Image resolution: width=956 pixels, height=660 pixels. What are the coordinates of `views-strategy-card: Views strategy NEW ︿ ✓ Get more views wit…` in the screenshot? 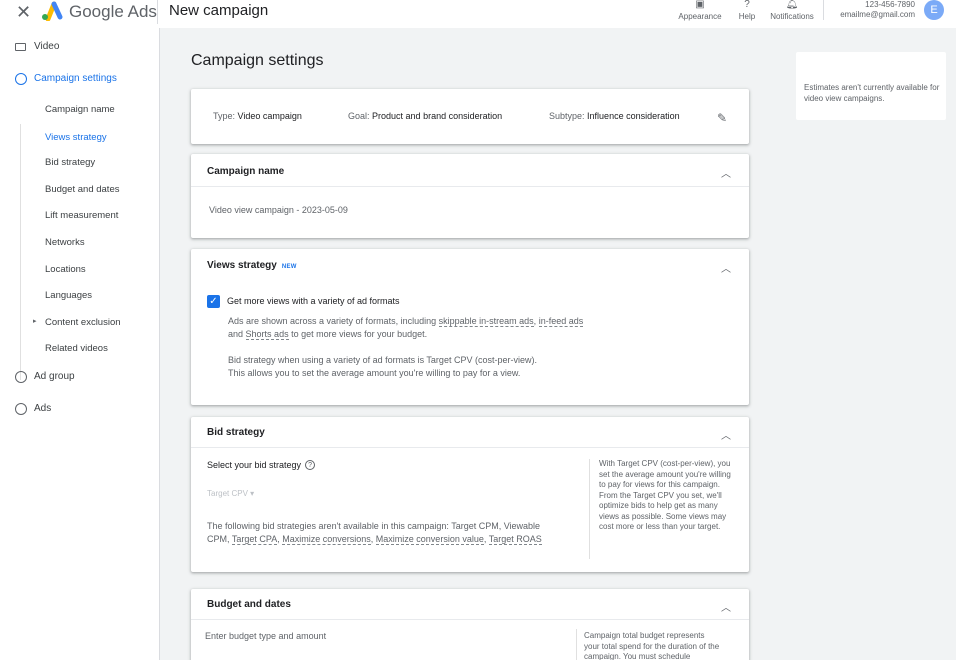 It's located at (470, 327).